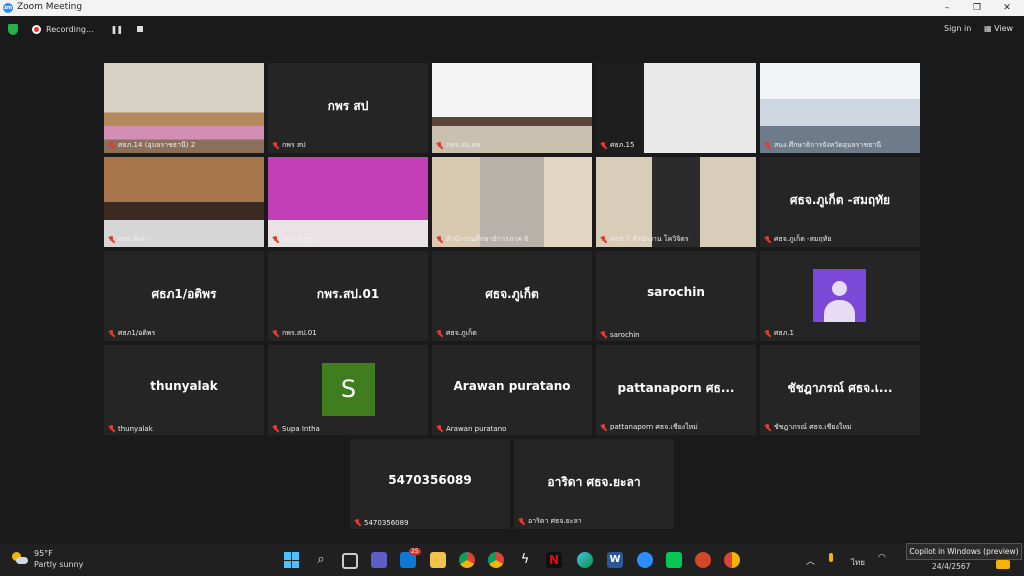  Describe the element at coordinates (321, 560) in the screenshot. I see `search-icon: ⌕` at that location.